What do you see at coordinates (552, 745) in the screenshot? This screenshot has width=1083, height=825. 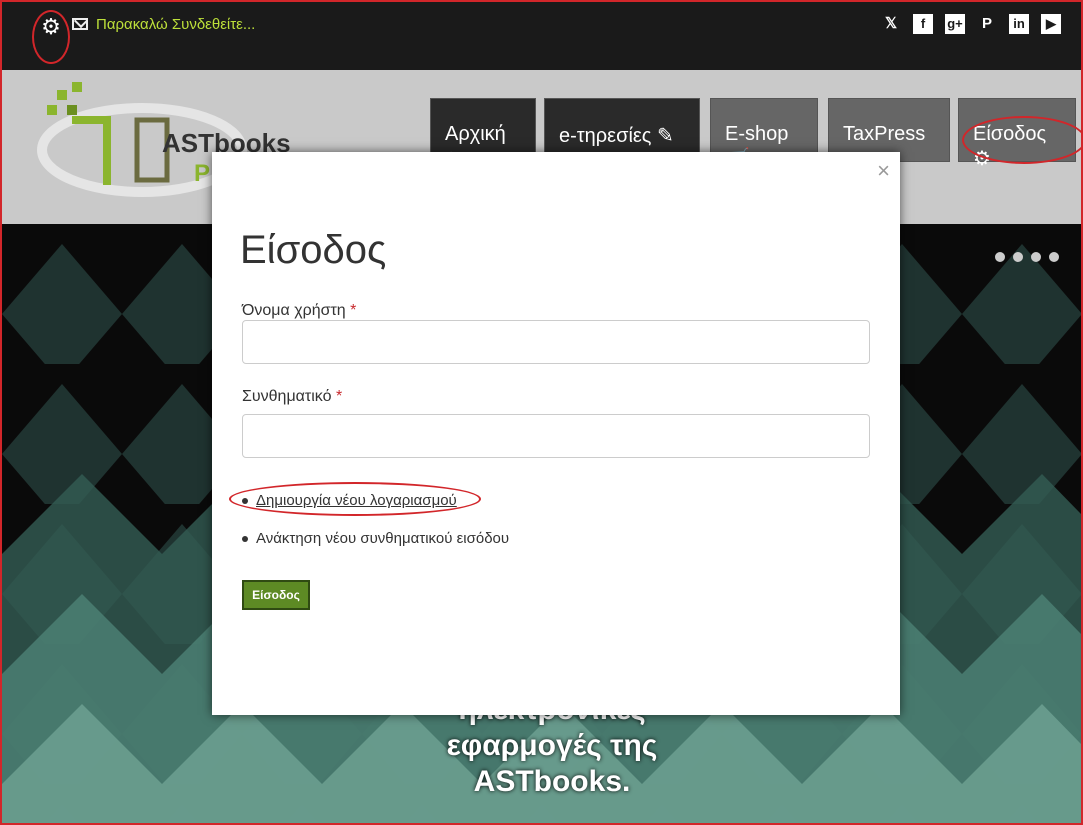 I see `hero-line: εφαρμογές της` at bounding box center [552, 745].